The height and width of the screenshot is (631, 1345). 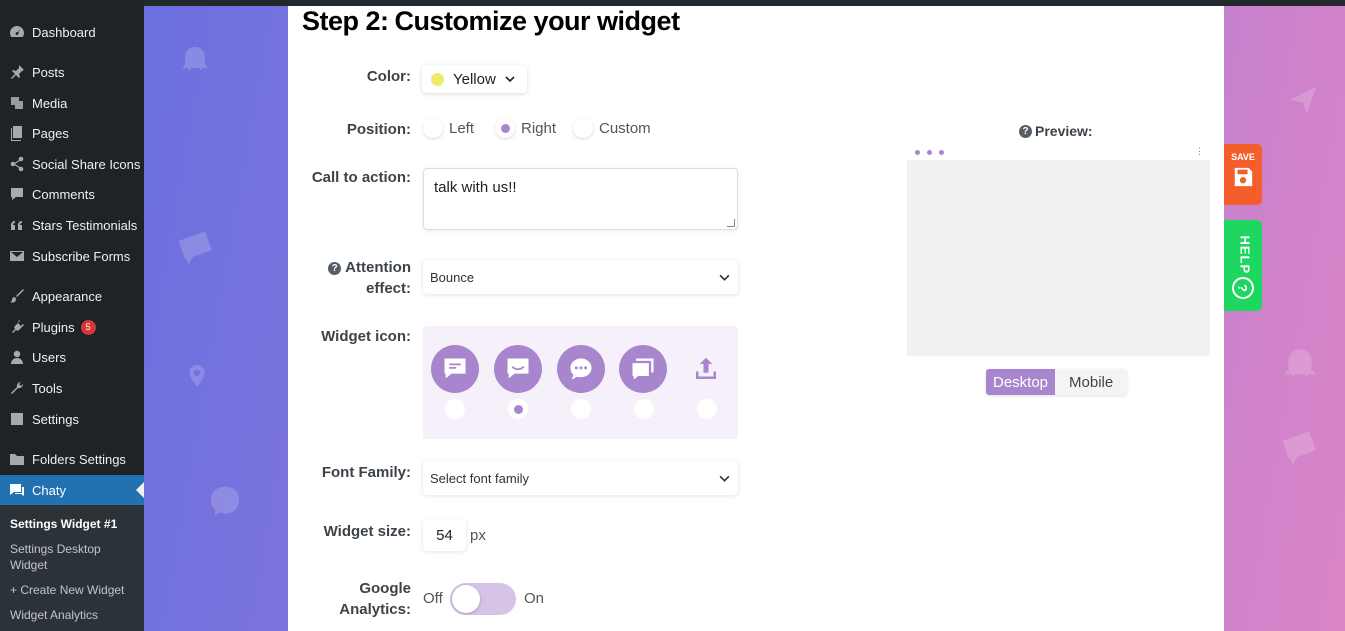 I want to click on color-label: Color:, so click(x=388, y=76).